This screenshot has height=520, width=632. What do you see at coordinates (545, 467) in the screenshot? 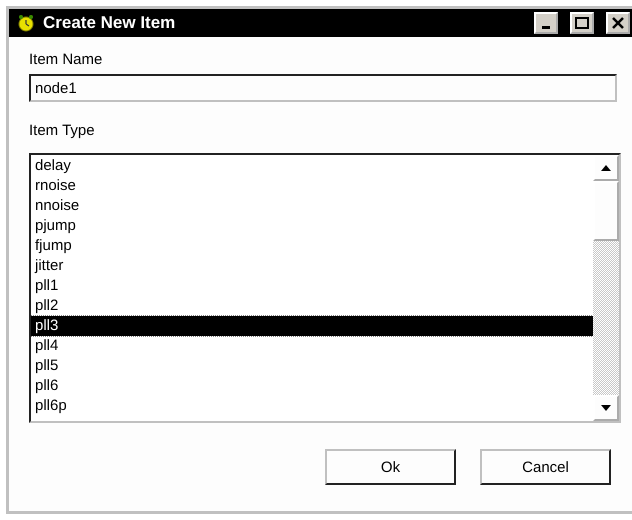
I see `cancel-button: Cancel` at bounding box center [545, 467].